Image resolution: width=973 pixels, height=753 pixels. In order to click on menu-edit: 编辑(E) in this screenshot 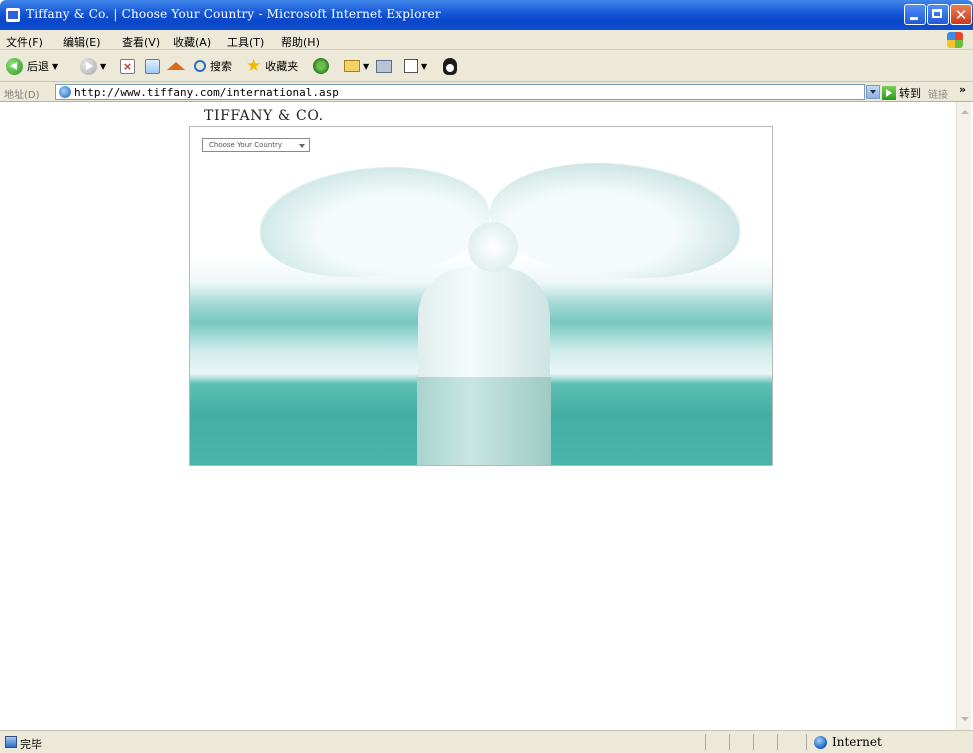, I will do `click(82, 42)`.